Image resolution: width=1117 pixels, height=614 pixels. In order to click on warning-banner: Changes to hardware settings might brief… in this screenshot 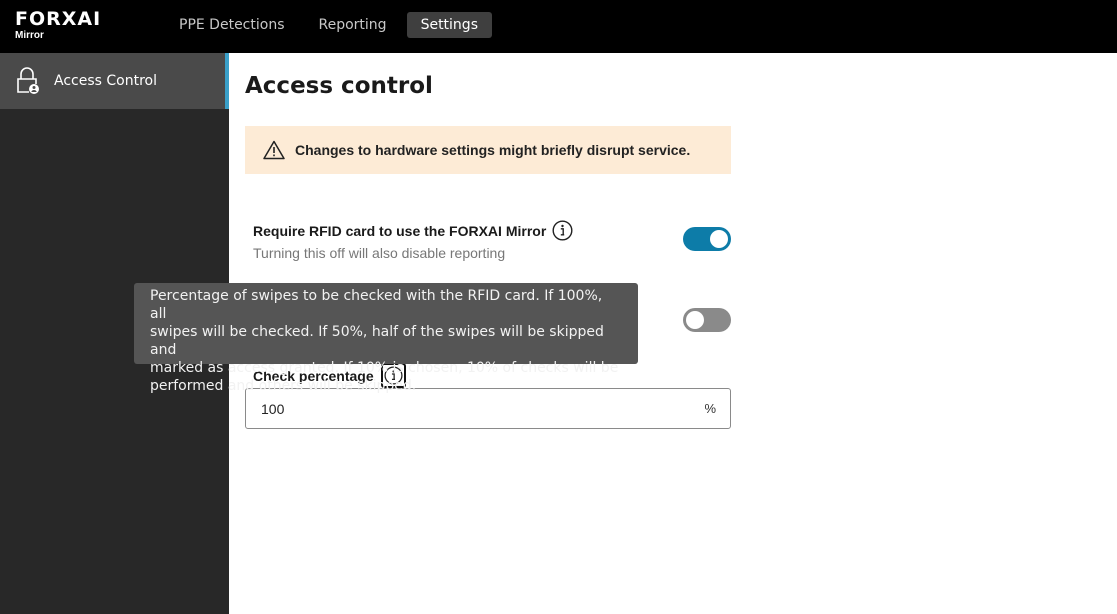, I will do `click(488, 150)`.